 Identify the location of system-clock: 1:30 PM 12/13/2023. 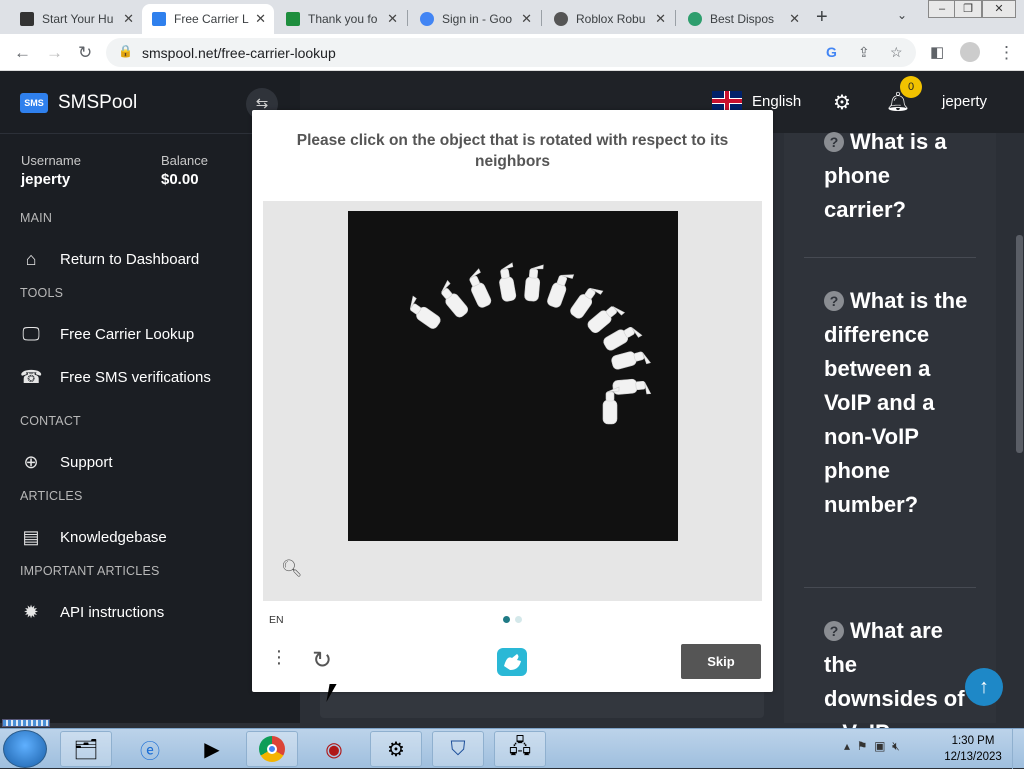
(973, 749).